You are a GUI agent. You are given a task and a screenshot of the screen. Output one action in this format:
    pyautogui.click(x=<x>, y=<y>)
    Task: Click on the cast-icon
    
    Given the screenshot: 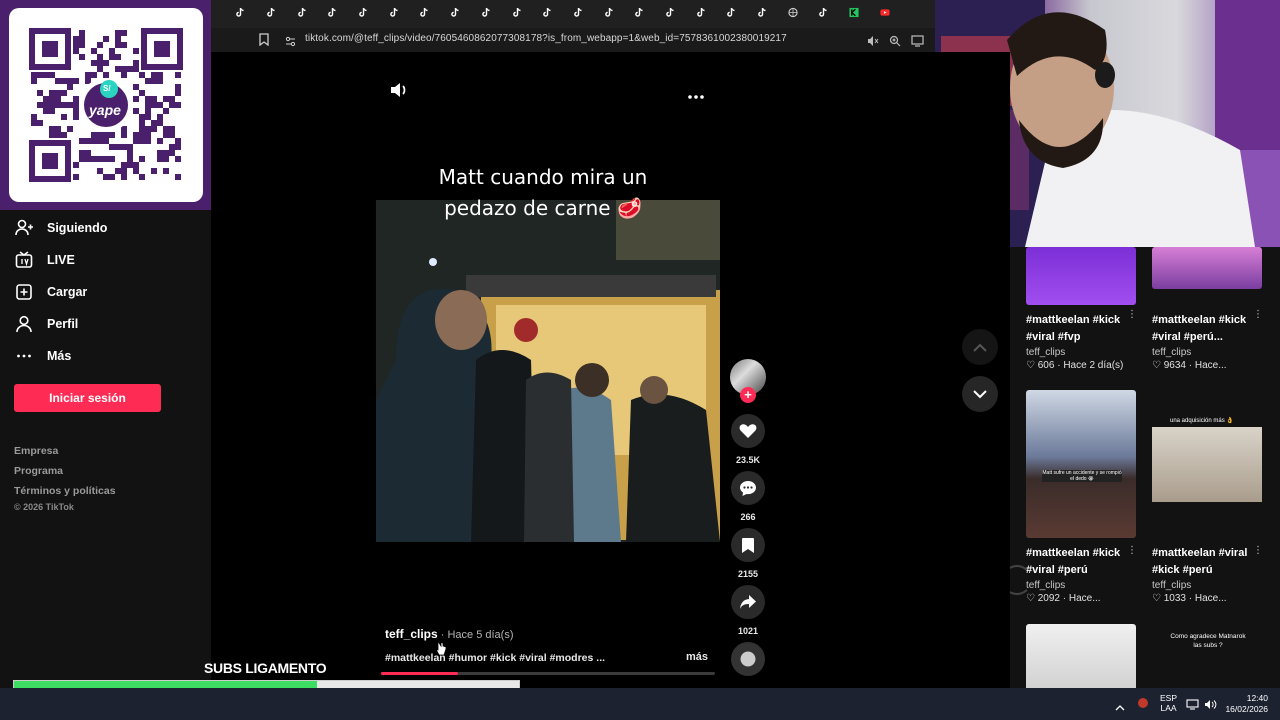 What is the action you would take?
    pyautogui.click(x=917, y=43)
    